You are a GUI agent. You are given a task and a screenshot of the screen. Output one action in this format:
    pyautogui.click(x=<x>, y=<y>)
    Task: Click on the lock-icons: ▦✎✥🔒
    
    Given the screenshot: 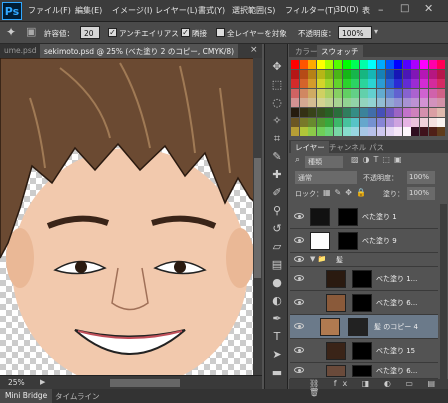 What is the action you would take?
    pyautogui.click(x=346, y=192)
    